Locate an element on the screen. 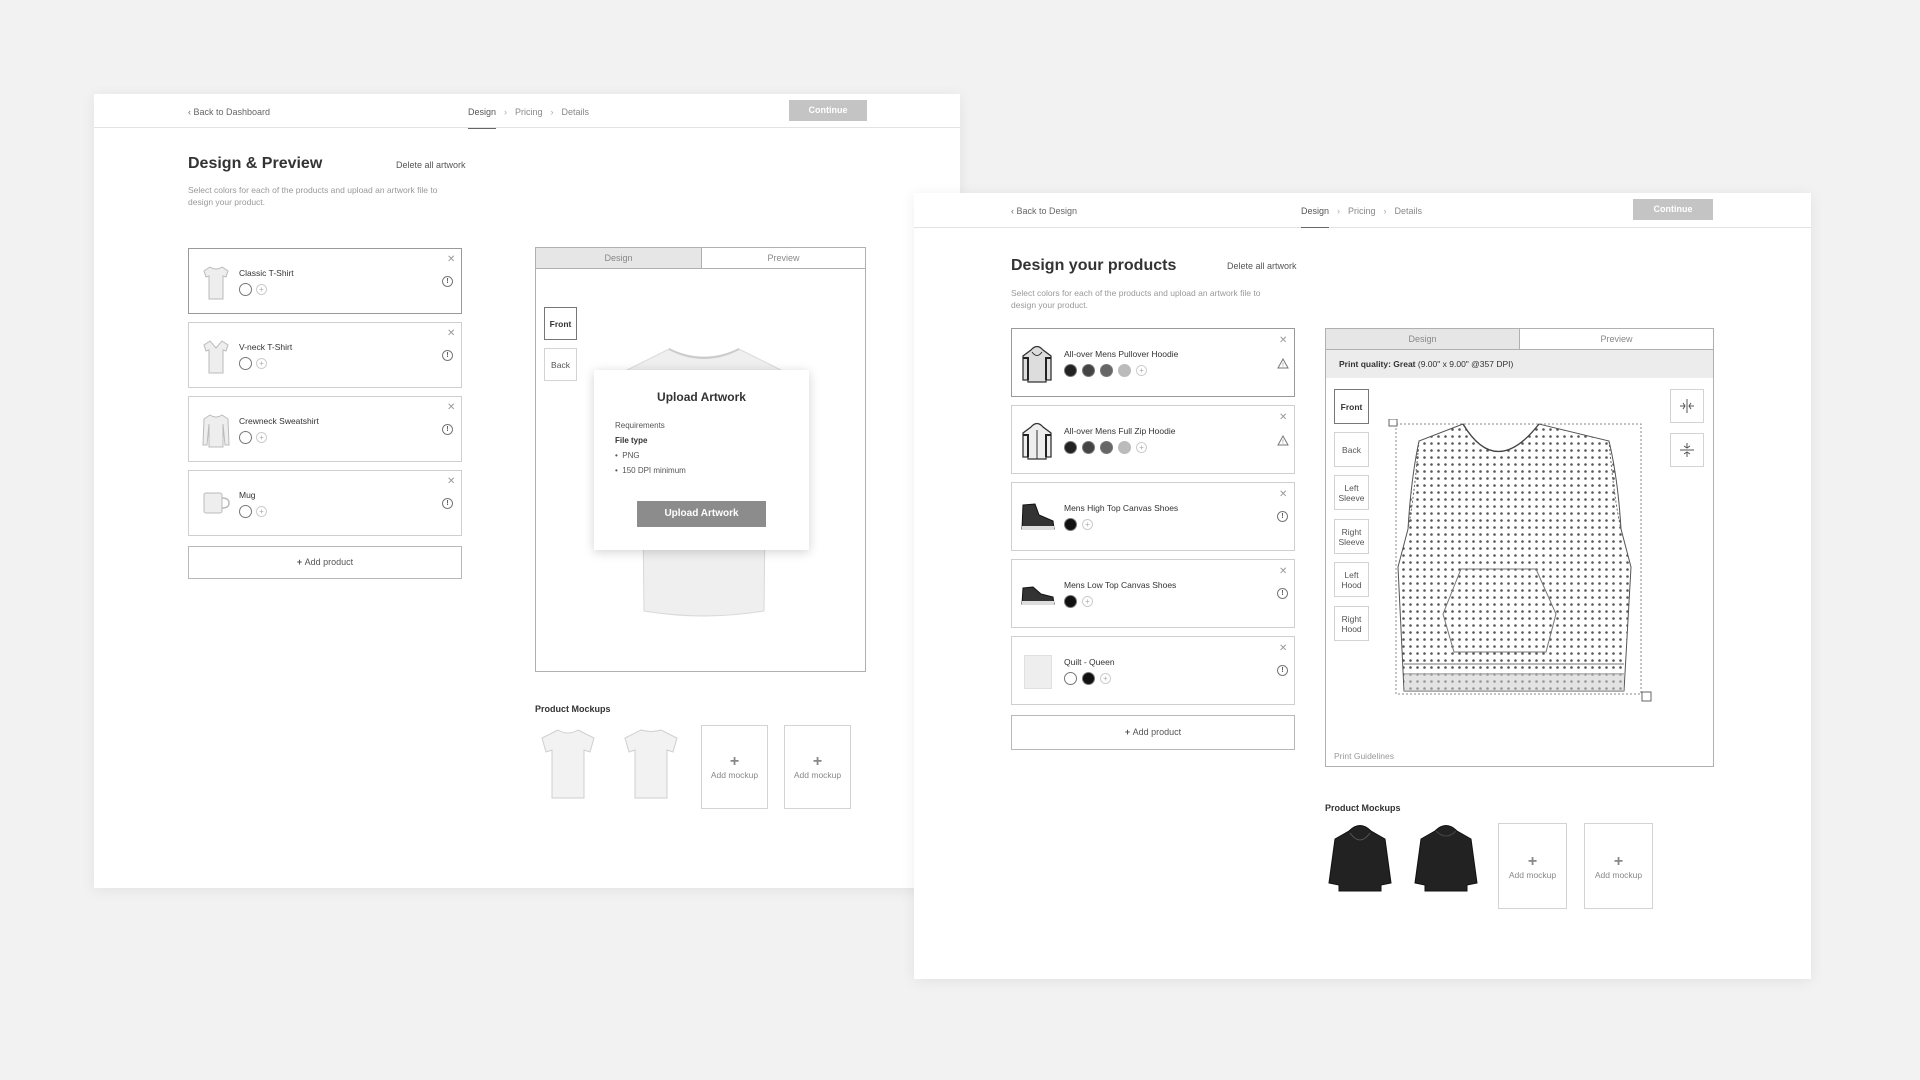 The width and height of the screenshot is (1920, 1080). product-card-low-top-shoes: Mens Low Top Canvas Shoes + ✕ ! is located at coordinates (1153, 593).